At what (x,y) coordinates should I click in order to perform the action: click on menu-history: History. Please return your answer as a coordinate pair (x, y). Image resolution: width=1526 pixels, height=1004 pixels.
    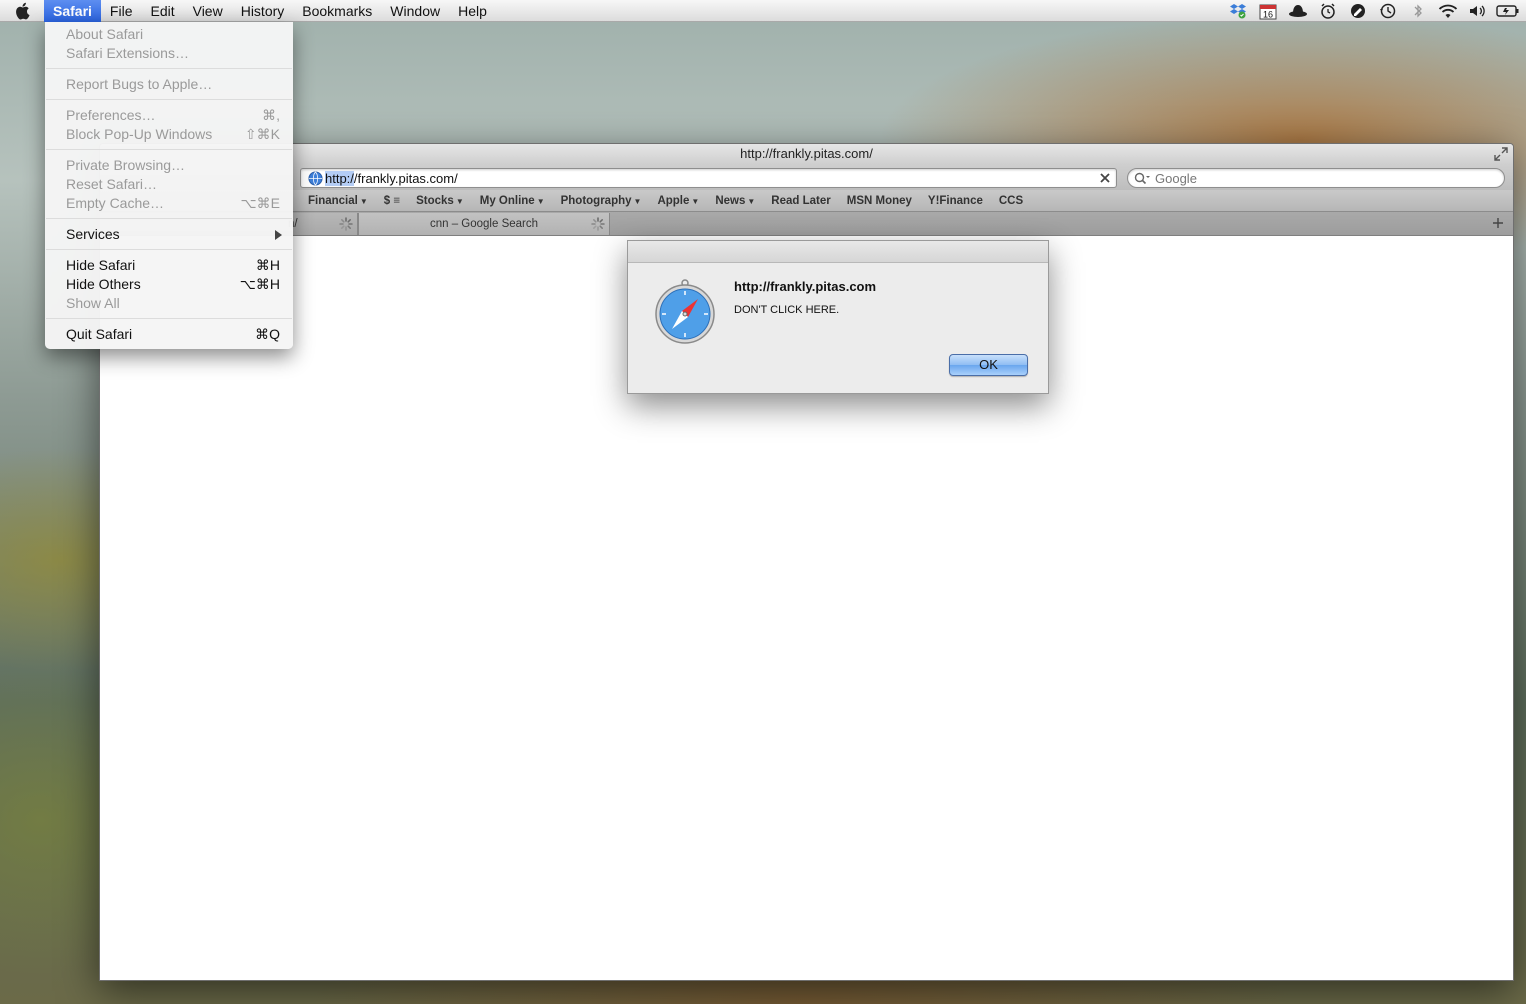
    Looking at the image, I should click on (263, 11).